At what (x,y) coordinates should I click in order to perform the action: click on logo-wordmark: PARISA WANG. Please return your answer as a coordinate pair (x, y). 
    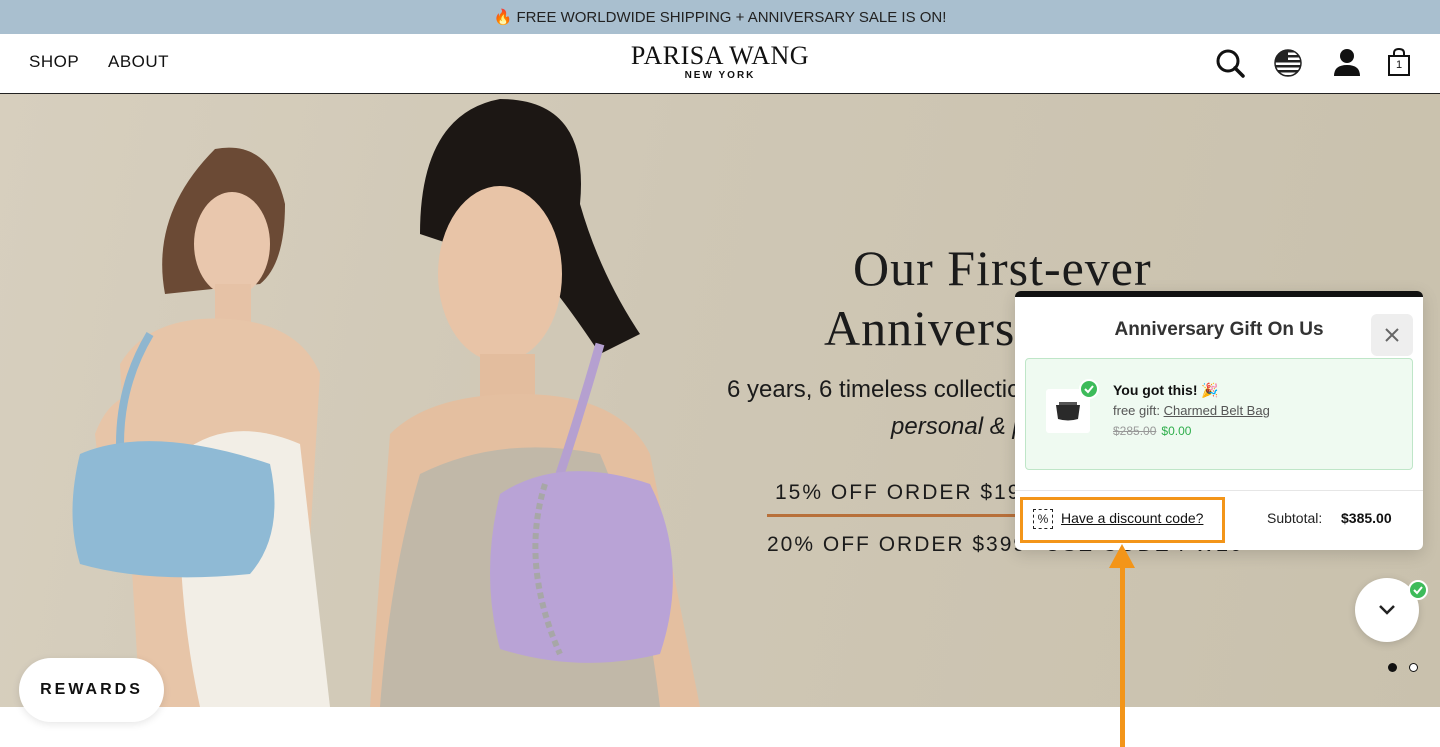
    Looking at the image, I should click on (720, 55).